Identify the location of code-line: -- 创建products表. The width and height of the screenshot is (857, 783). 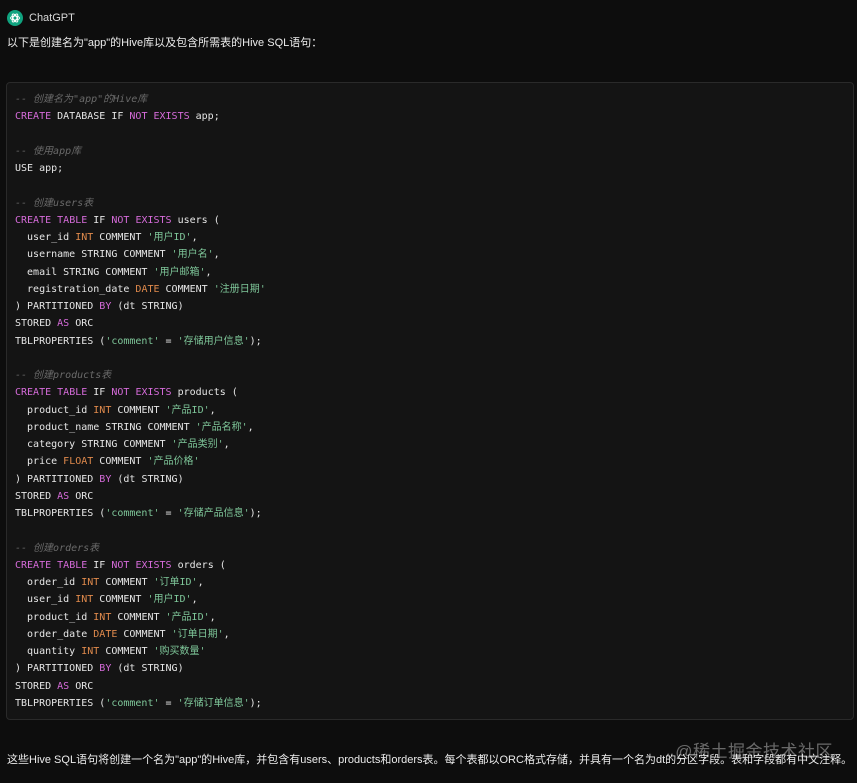
(140, 375).